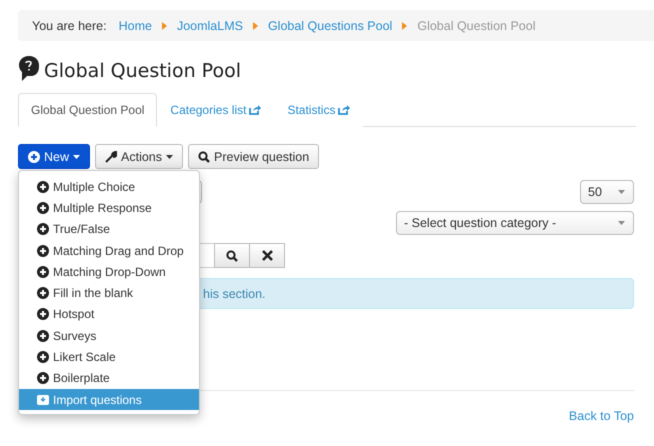 The width and height of the screenshot is (654, 446). Describe the element at coordinates (111, 156) in the screenshot. I see `wrench-icon` at that location.